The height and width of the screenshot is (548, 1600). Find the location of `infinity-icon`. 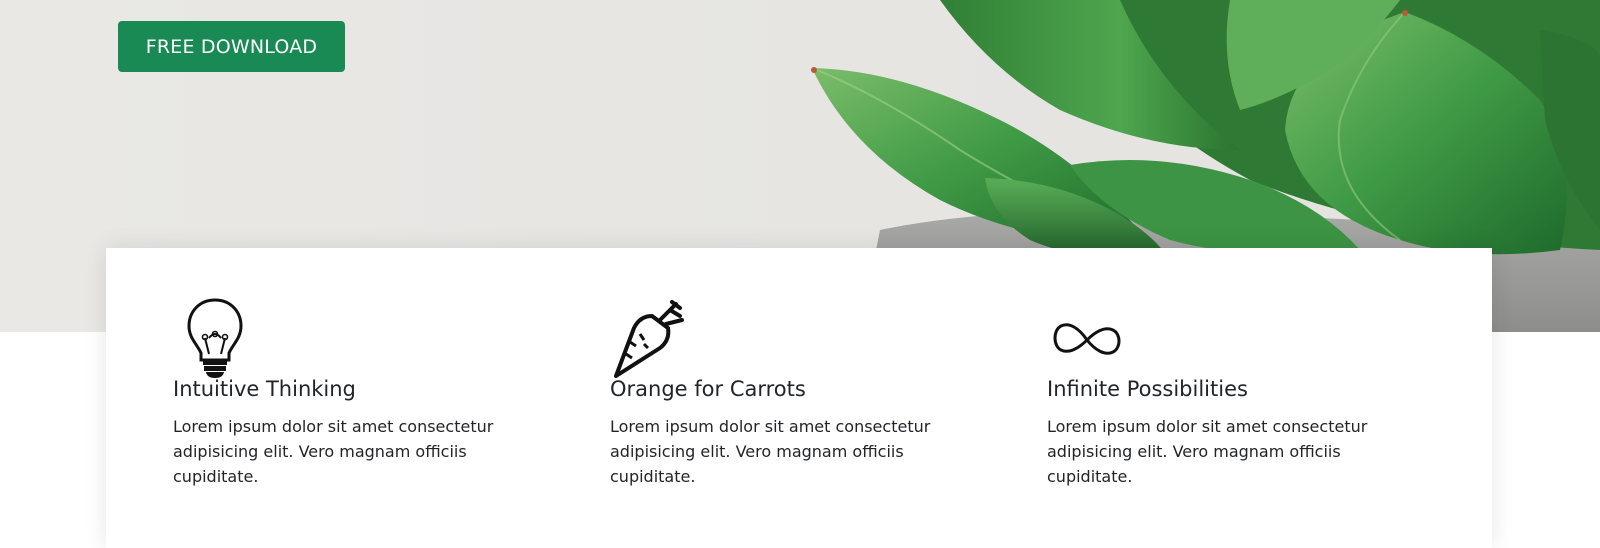

infinity-icon is located at coordinates (1087, 339).